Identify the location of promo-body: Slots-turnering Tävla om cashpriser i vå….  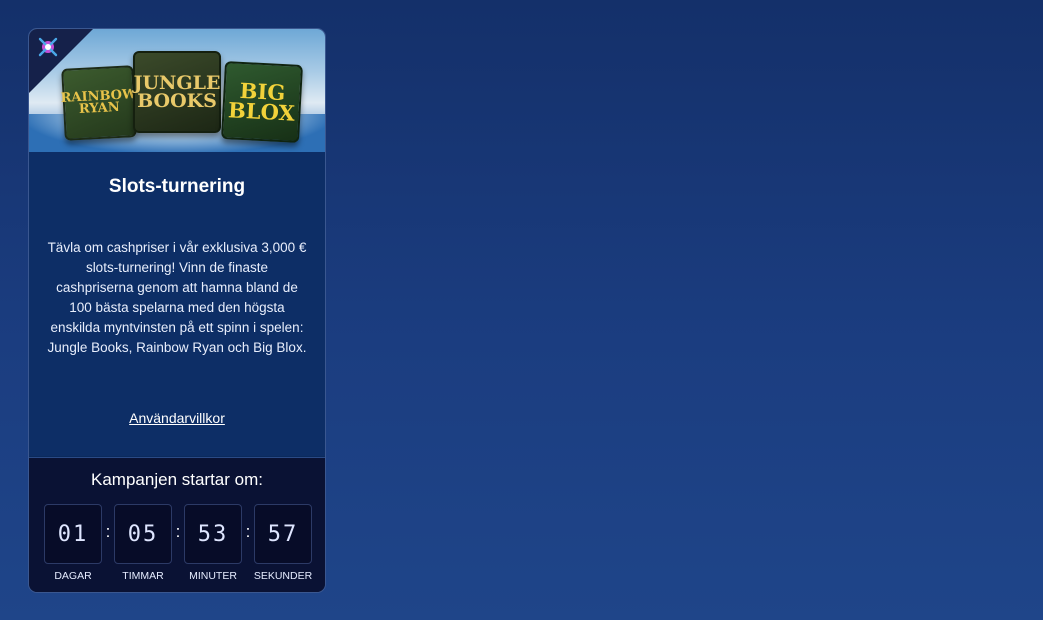
(177, 304).